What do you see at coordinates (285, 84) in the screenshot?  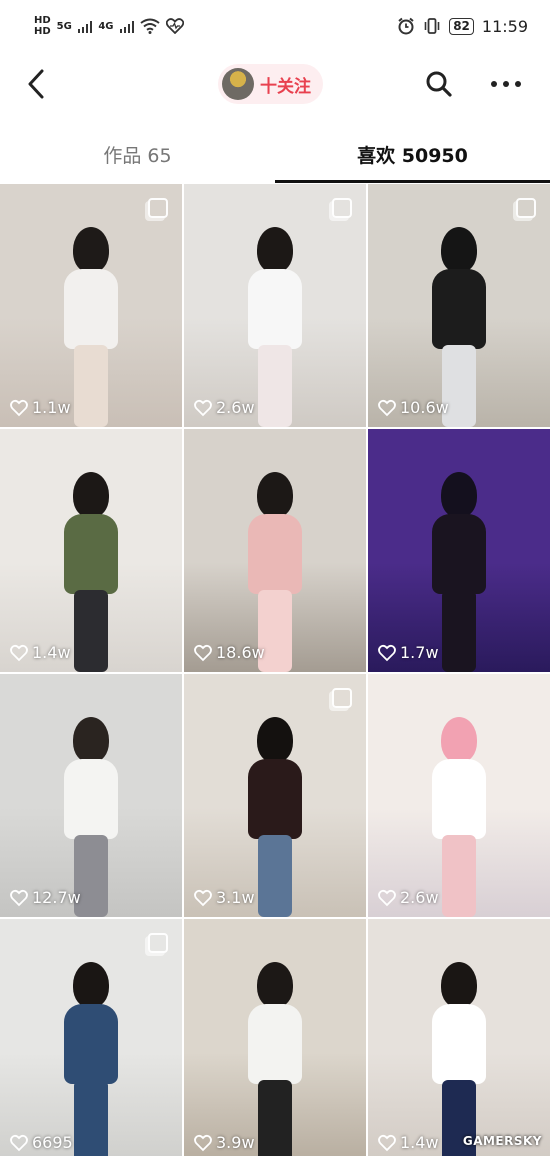 I see `follow-button: 十关注` at bounding box center [285, 84].